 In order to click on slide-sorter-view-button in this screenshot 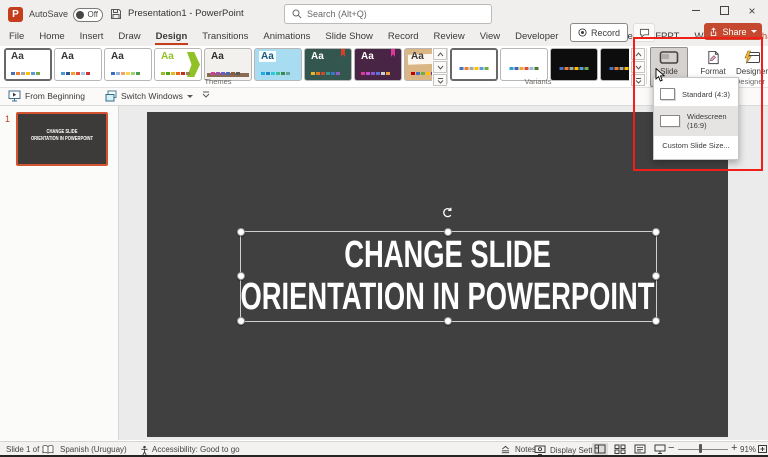, I will do `click(620, 449)`.